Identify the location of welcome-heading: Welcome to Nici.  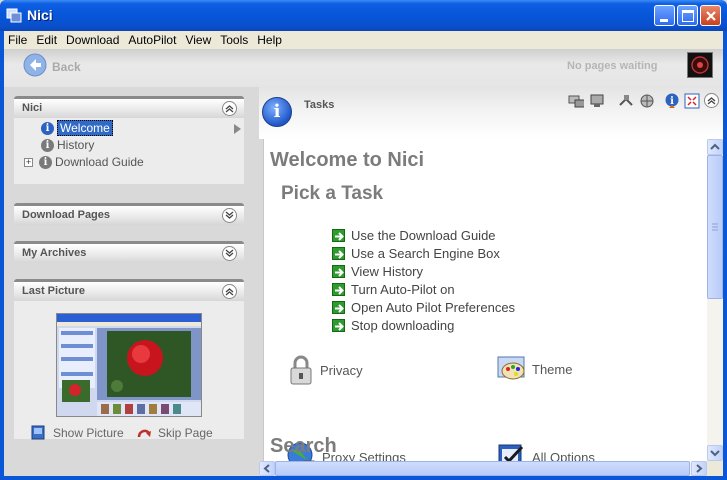
(347, 160).